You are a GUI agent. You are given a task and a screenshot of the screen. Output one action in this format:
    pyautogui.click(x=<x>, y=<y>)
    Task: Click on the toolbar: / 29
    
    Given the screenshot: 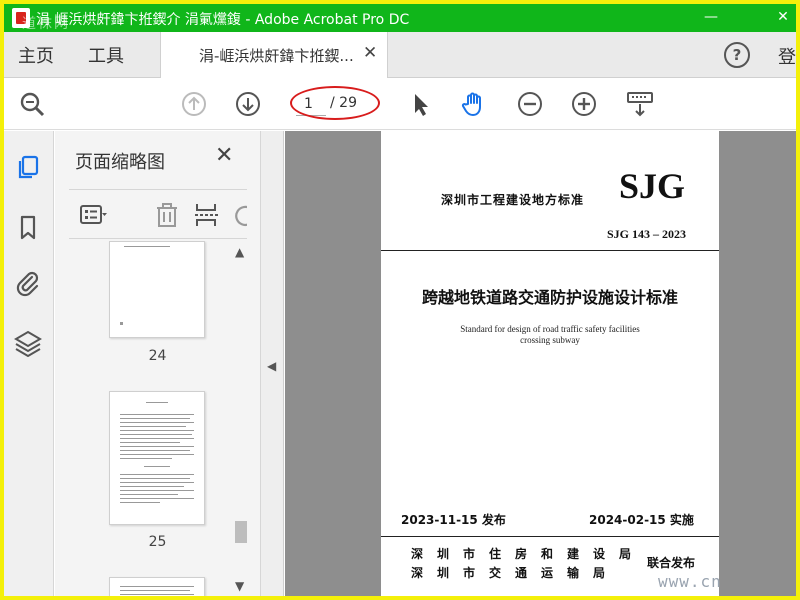 What is the action you would take?
    pyautogui.click(x=400, y=104)
    